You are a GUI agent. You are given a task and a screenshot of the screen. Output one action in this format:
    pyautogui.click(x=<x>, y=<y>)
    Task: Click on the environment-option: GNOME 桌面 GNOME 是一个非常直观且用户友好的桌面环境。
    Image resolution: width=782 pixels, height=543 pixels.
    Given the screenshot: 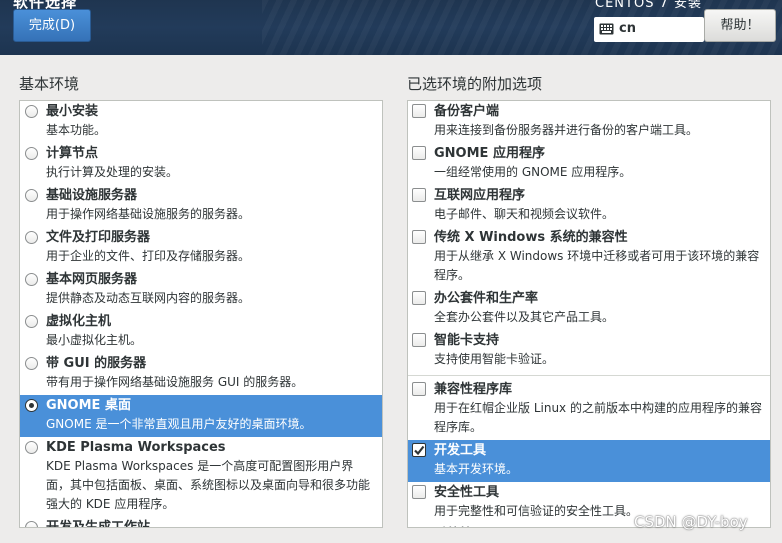 What is the action you would take?
    pyautogui.click(x=201, y=416)
    